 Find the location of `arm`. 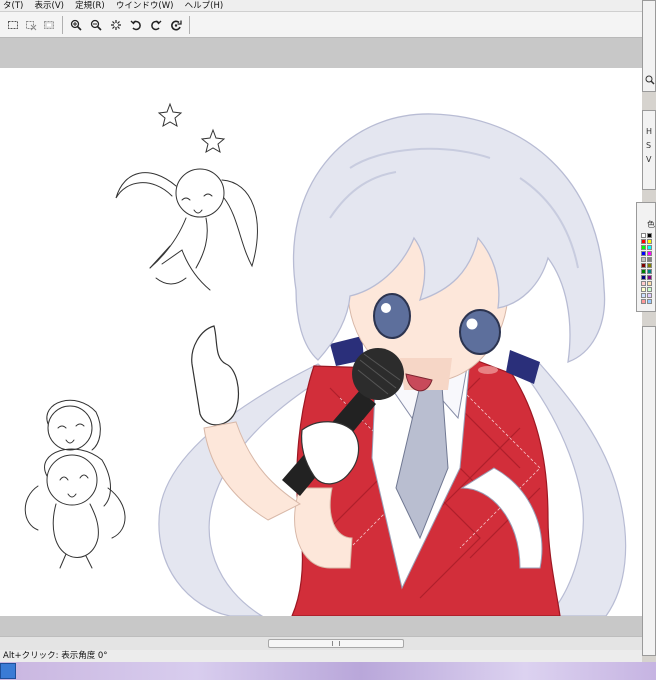

arm is located at coordinates (252, 471).